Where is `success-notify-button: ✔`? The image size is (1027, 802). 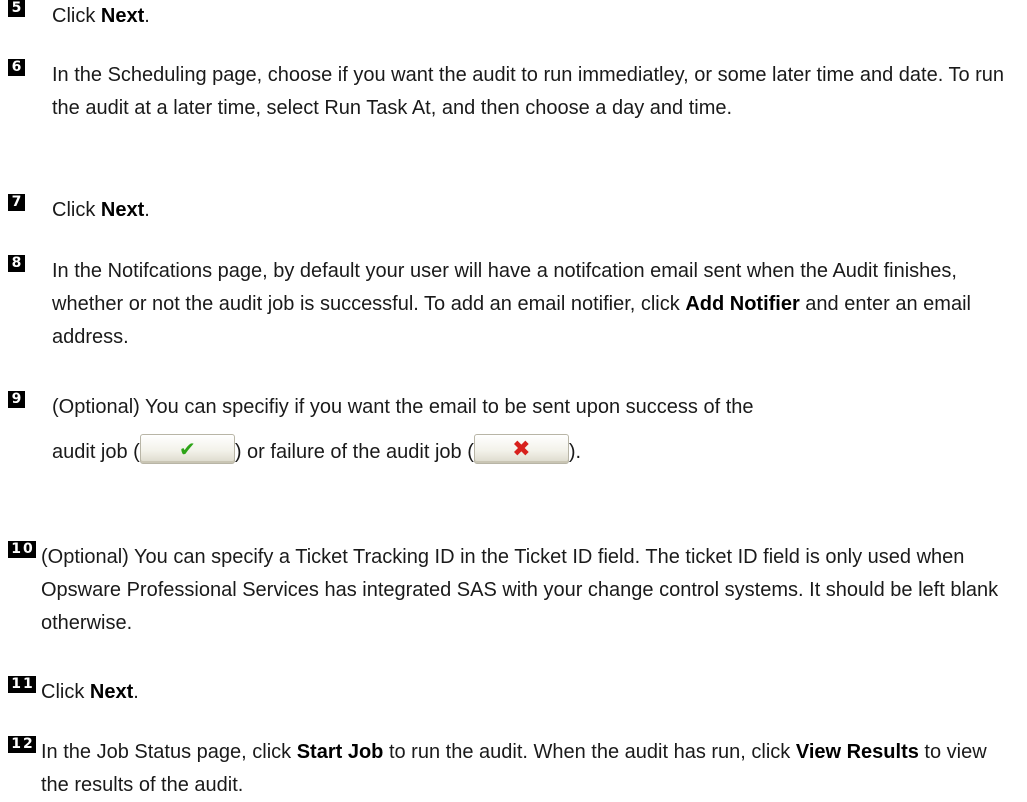 success-notify-button: ✔ is located at coordinates (187, 448).